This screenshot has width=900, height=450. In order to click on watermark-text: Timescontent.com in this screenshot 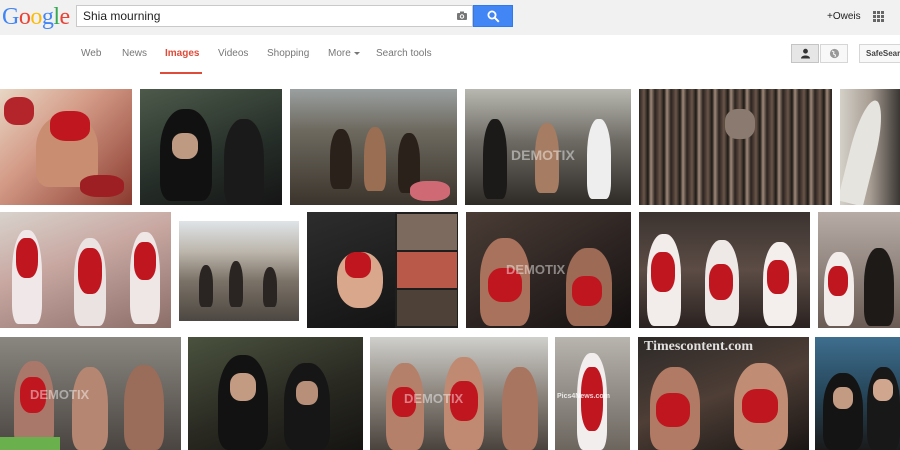, I will do `click(698, 346)`.